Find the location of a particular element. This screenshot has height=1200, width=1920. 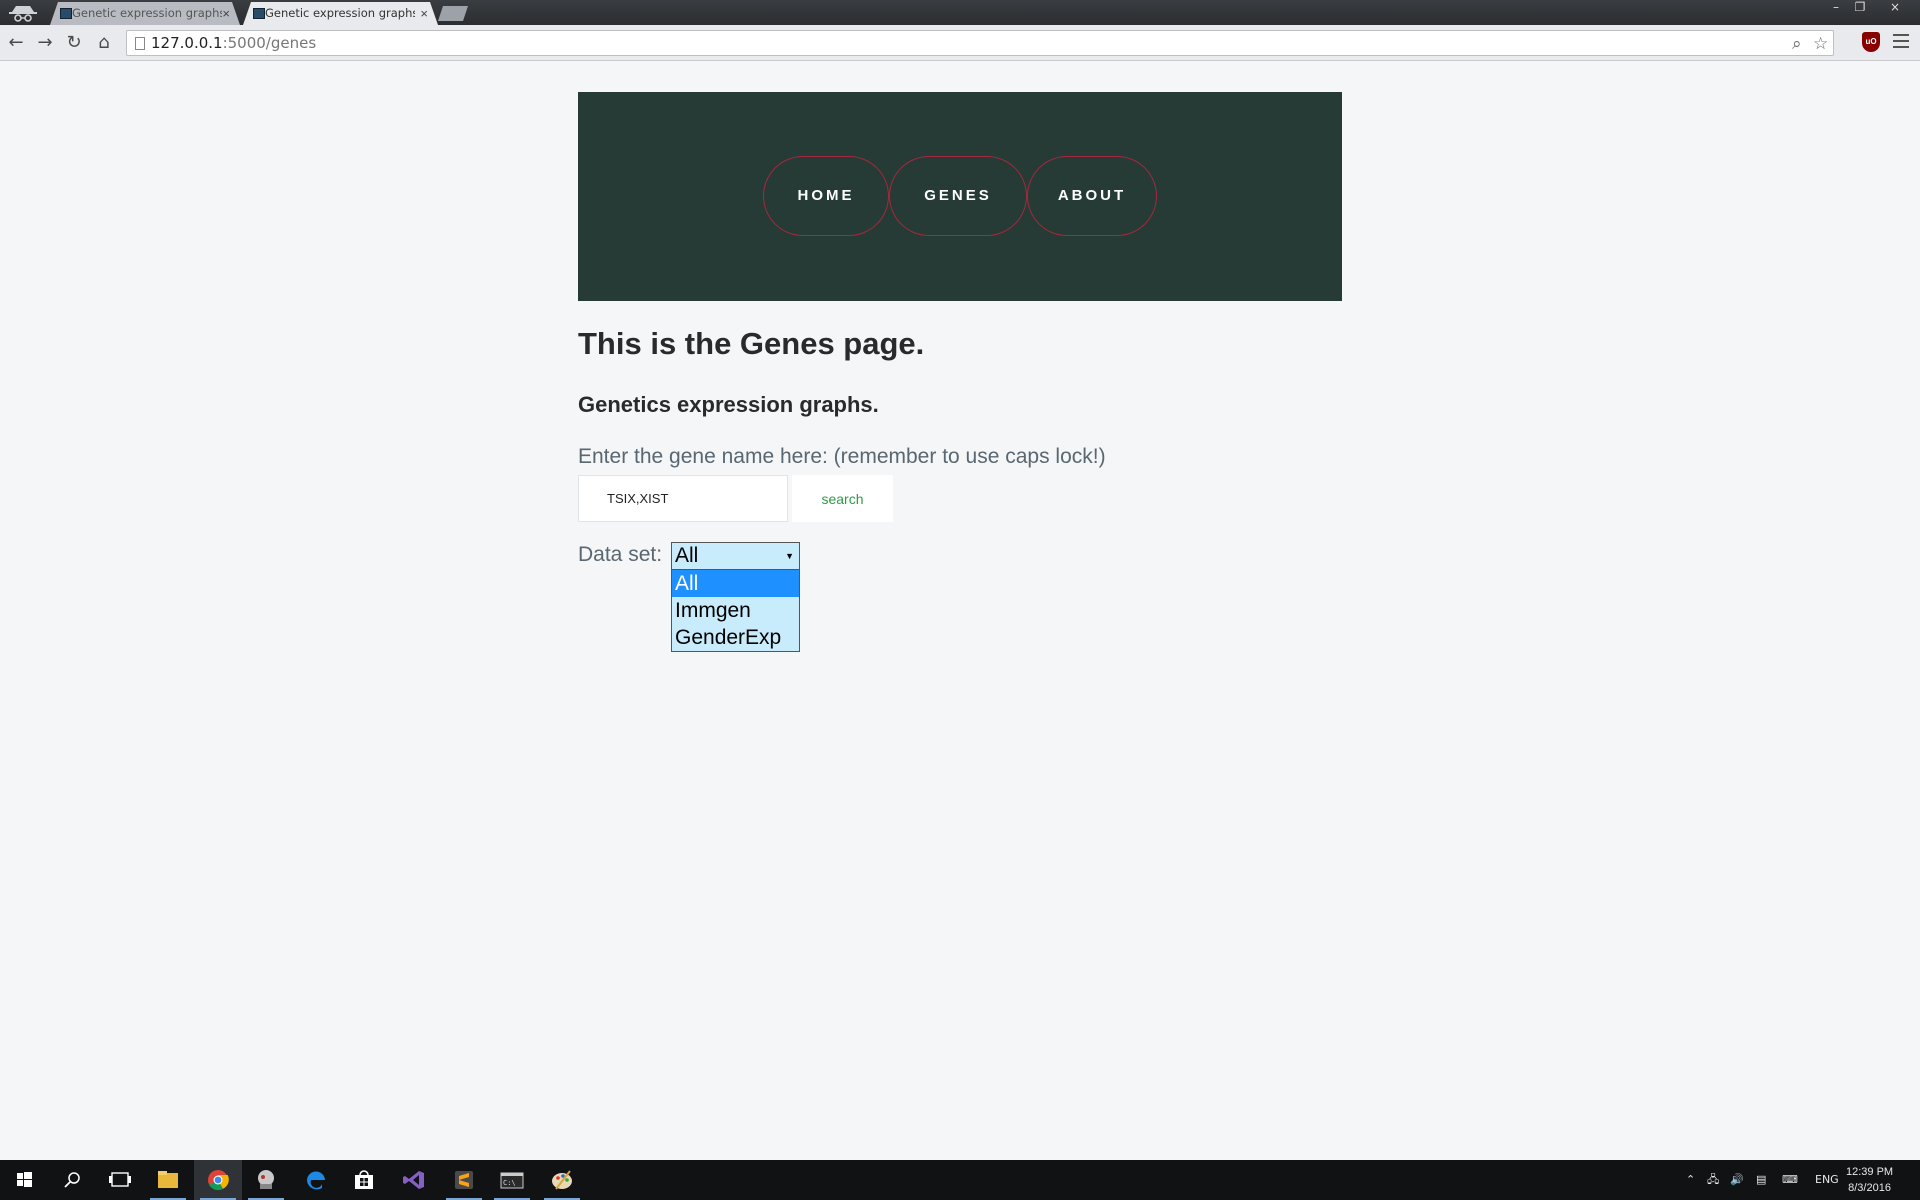

dataset-label: Data set: is located at coordinates (620, 554).